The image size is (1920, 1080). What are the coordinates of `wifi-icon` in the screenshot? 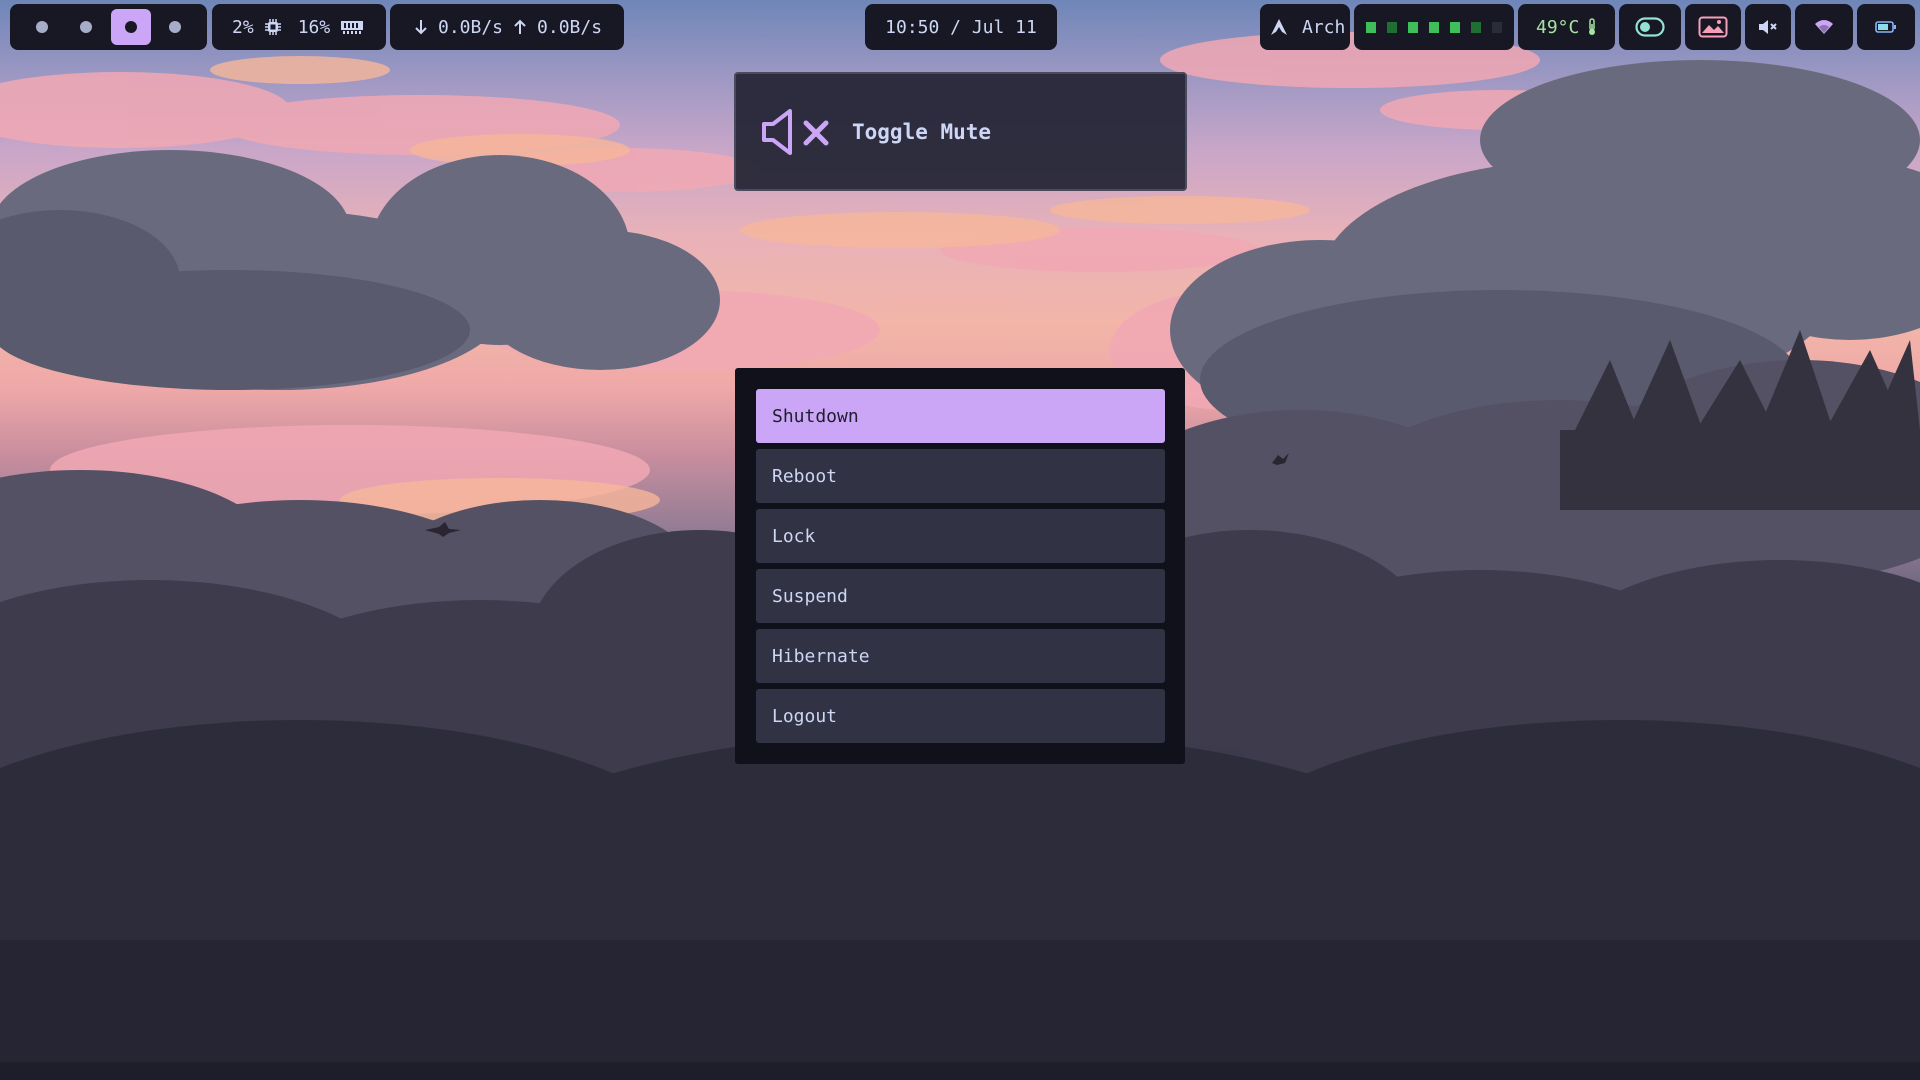 It's located at (1824, 27).